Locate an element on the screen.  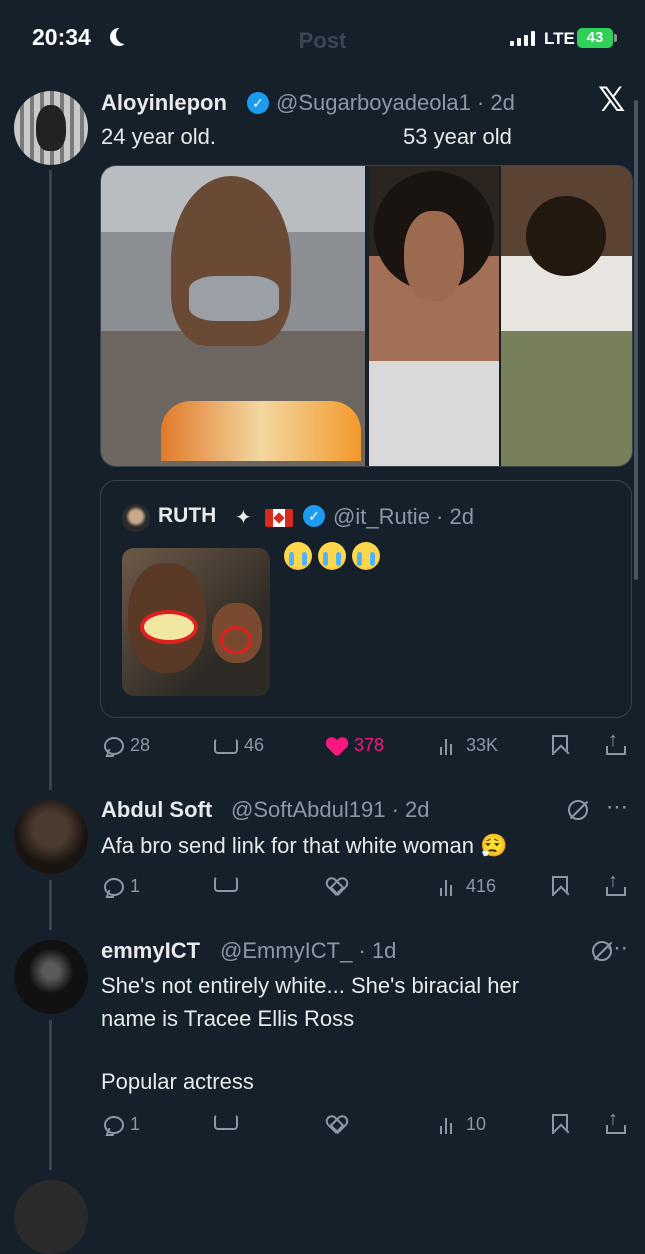
canada-flag-icon is located at coordinates (279, 518).